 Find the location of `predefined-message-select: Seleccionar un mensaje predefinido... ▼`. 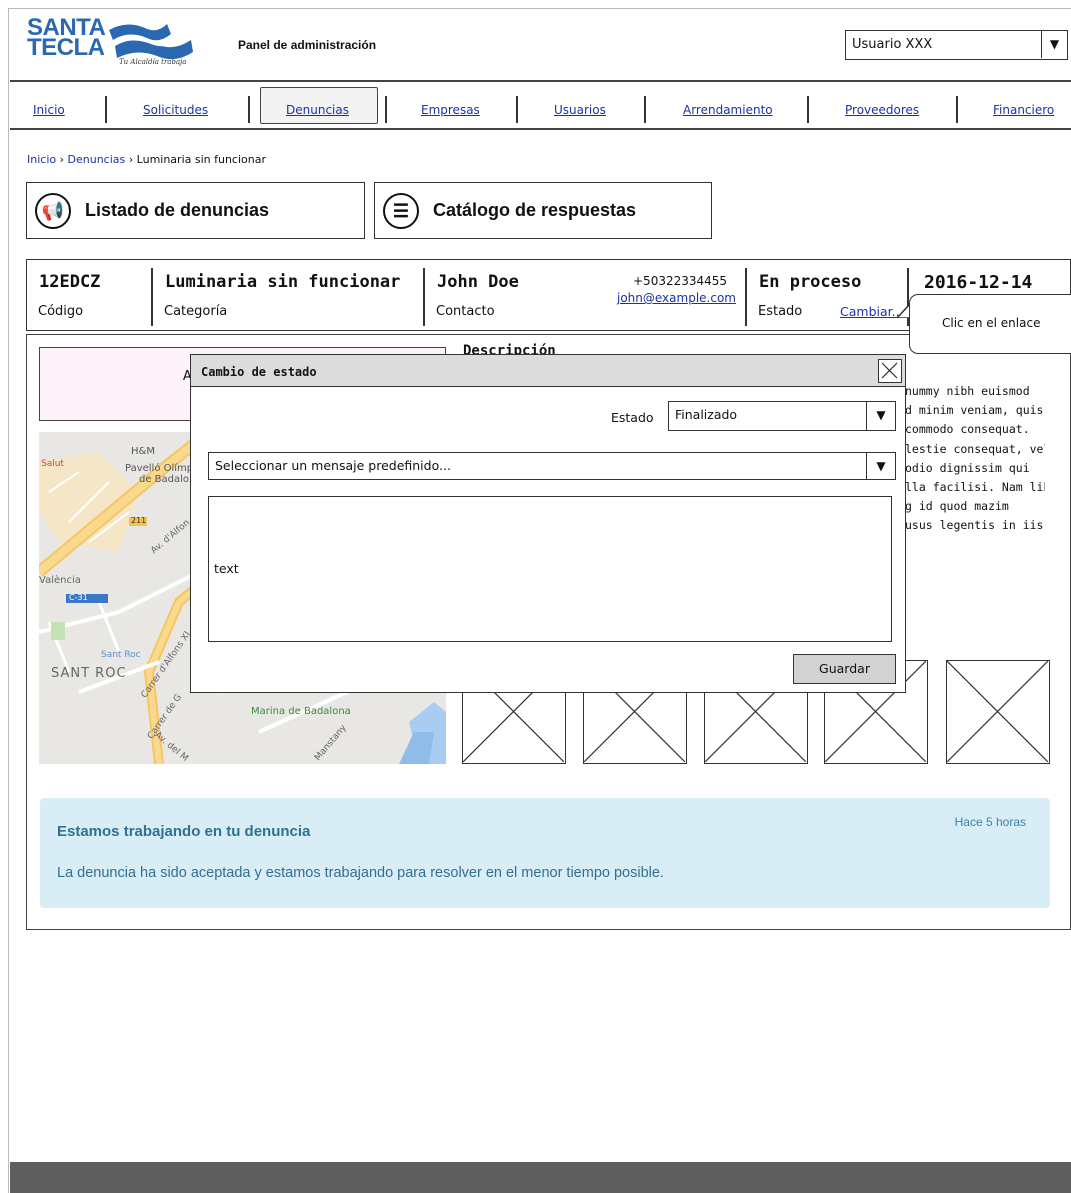

predefined-message-select: Seleccionar un mensaje predefinido... ▼ is located at coordinates (552, 466).